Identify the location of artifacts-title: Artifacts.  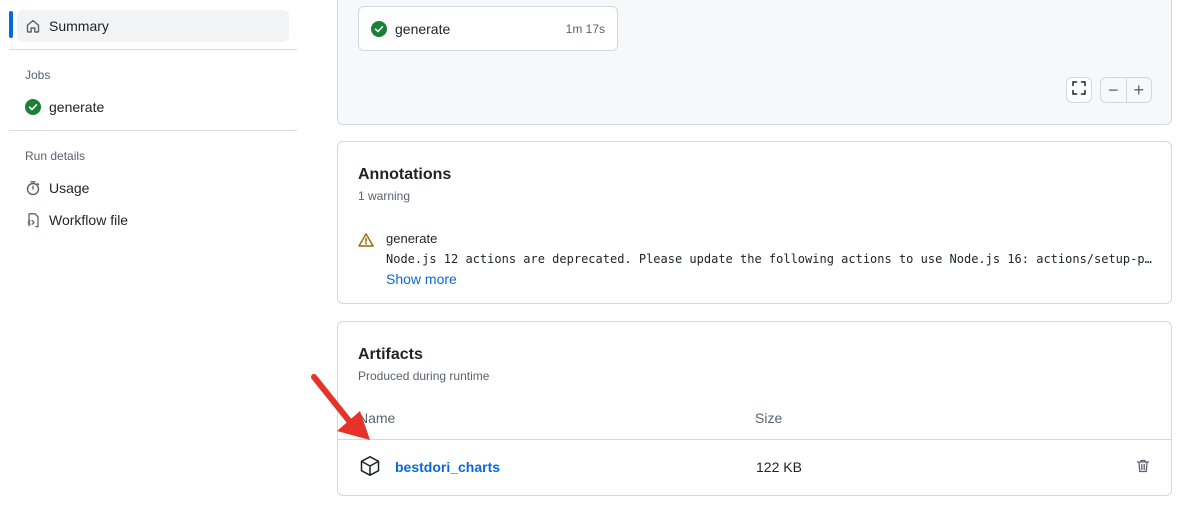
(390, 354).